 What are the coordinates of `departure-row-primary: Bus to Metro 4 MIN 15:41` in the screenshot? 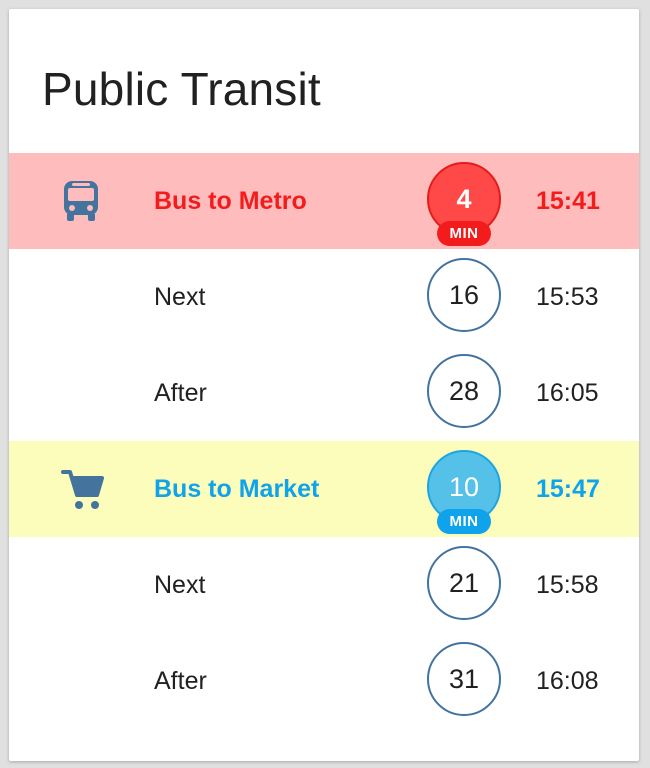 It's located at (324, 201).